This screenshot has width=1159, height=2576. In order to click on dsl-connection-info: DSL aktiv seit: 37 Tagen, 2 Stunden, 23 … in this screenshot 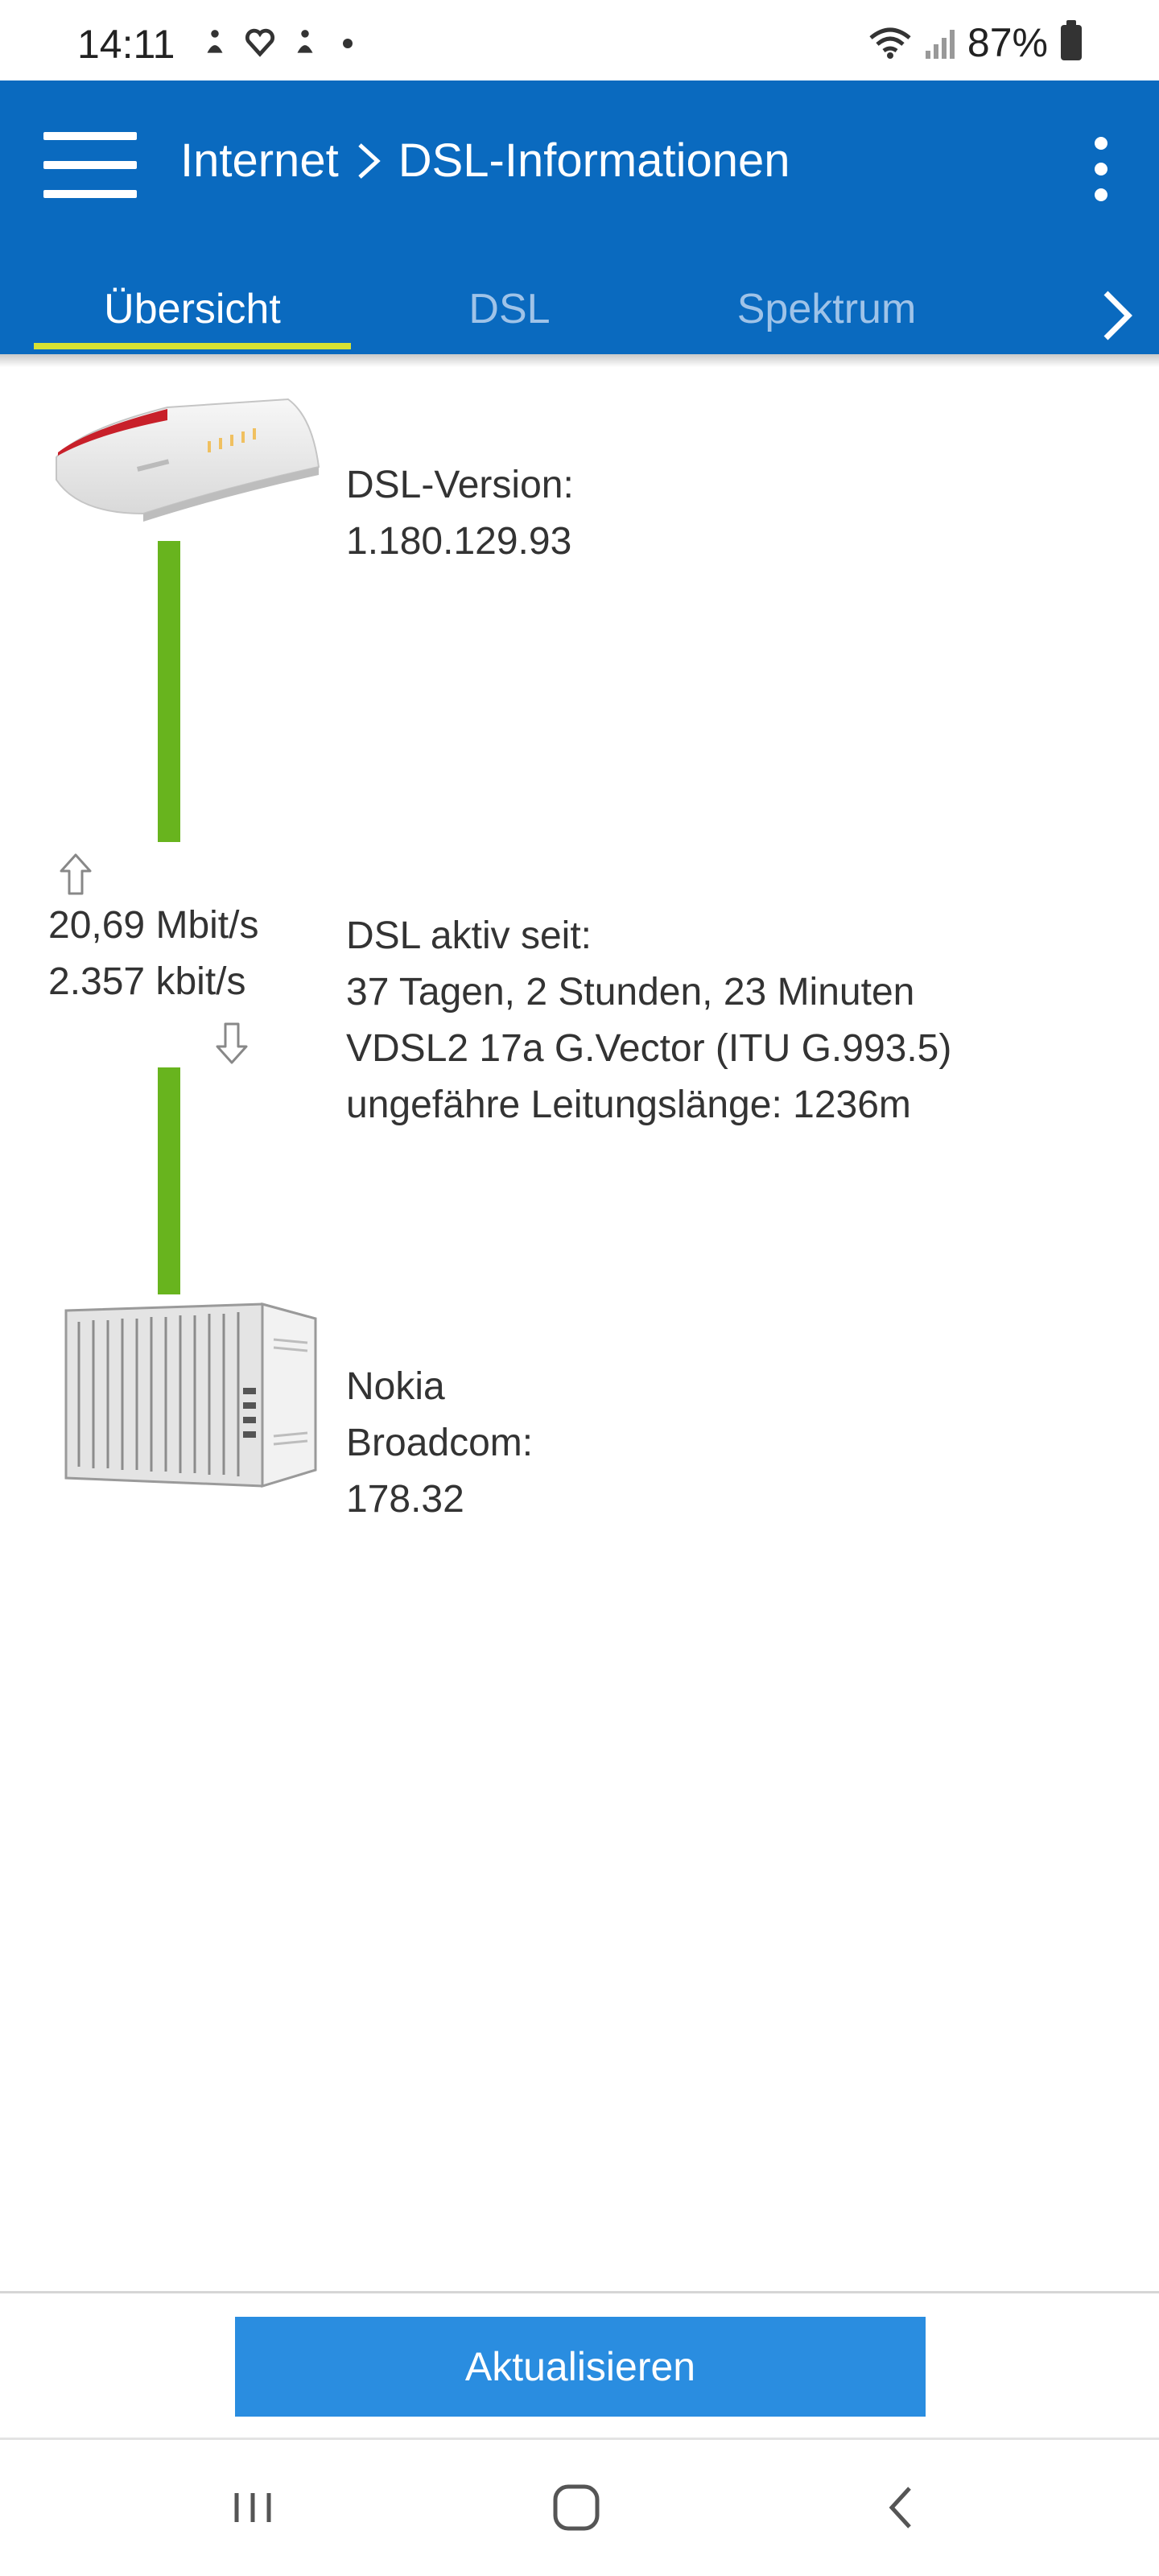, I will do `click(648, 1020)`.